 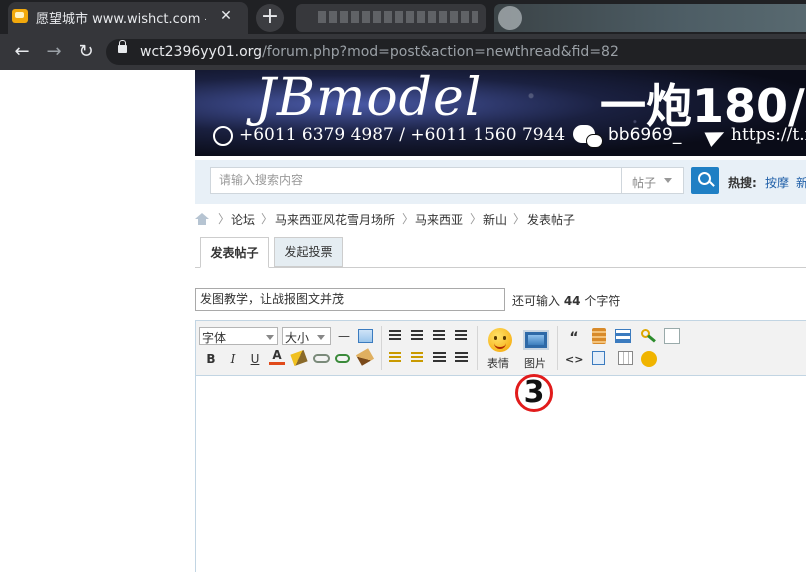 What do you see at coordinates (461, 357) in the screenshot?
I see `unordered-list-icon` at bounding box center [461, 357].